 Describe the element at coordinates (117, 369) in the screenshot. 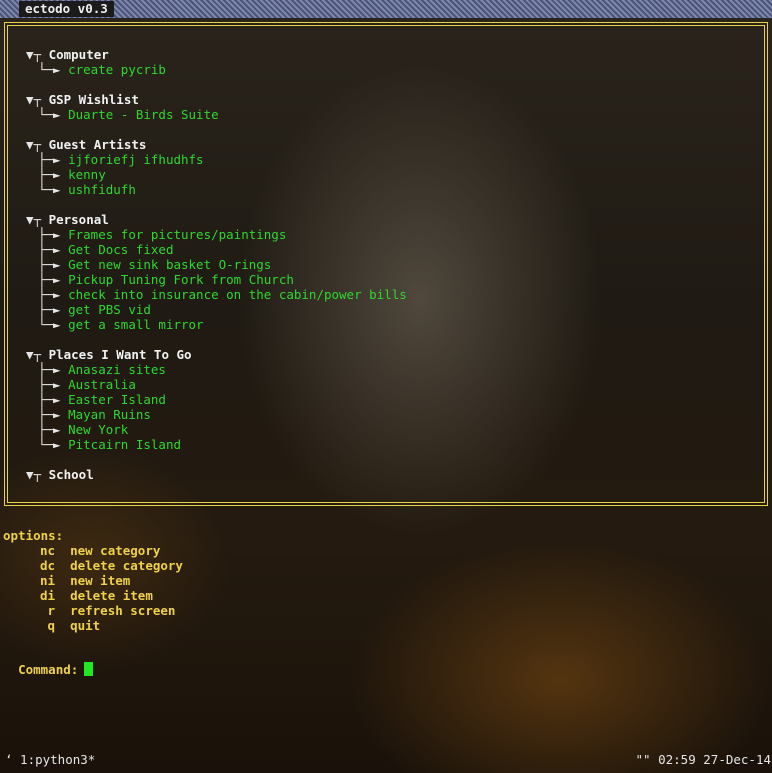

I see `todo-item-label: Anasazi sites` at that location.